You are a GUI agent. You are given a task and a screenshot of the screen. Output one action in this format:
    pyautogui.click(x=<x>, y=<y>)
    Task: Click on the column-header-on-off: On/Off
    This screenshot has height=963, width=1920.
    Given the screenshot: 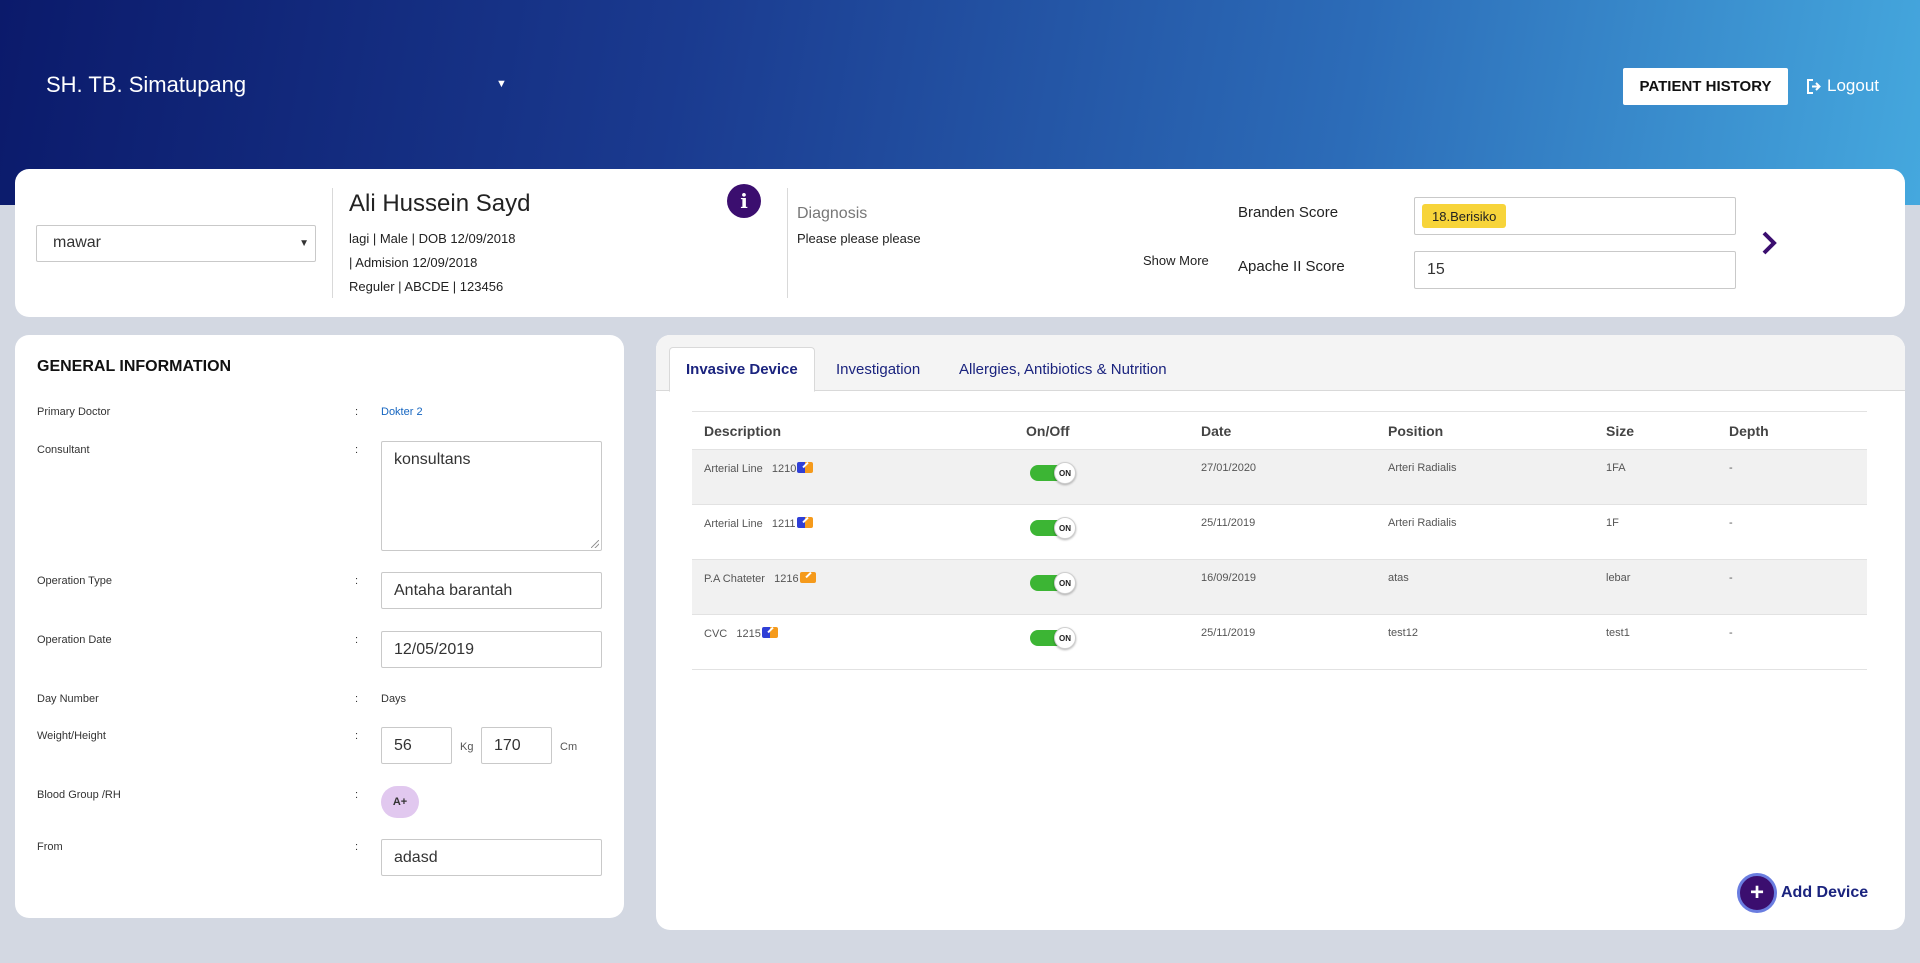 What is the action you would take?
    pyautogui.click(x=1101, y=430)
    